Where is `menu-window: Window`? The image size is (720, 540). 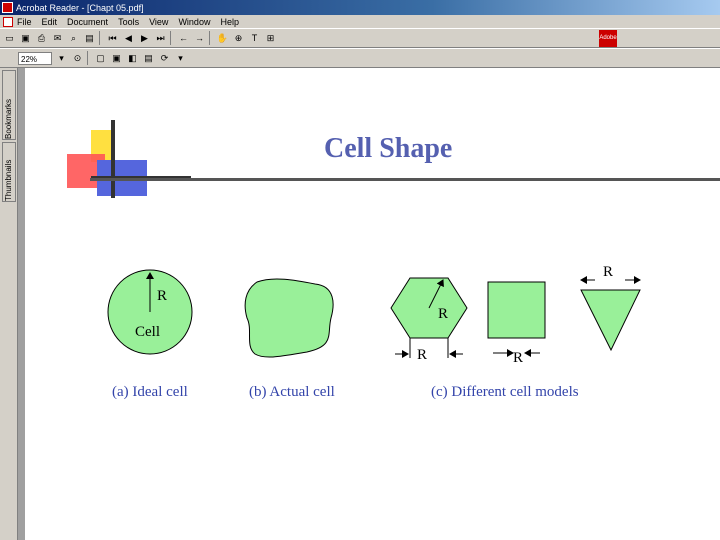 menu-window: Window is located at coordinates (194, 22).